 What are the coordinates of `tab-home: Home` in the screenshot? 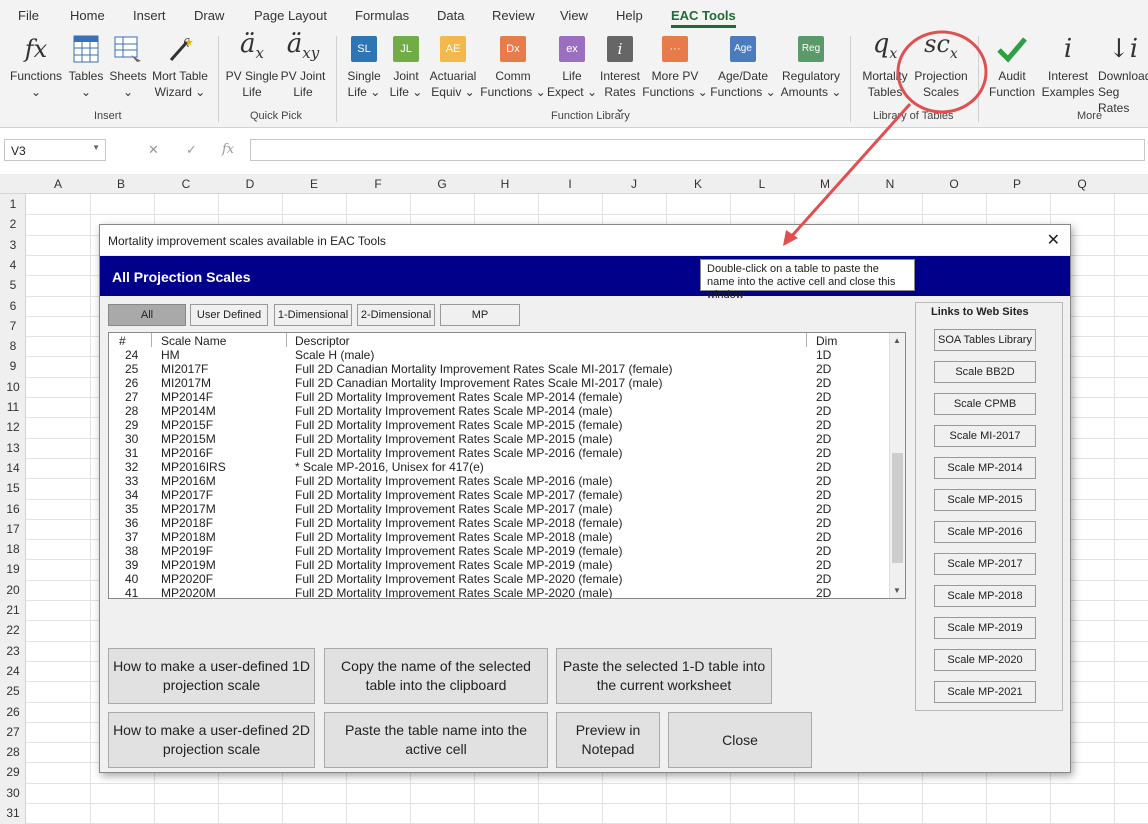 It's located at (87, 15).